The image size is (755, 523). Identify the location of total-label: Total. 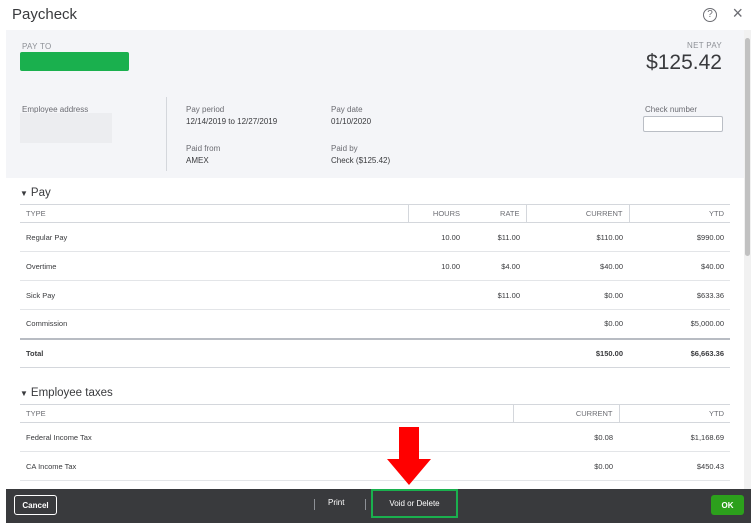
(214, 352).